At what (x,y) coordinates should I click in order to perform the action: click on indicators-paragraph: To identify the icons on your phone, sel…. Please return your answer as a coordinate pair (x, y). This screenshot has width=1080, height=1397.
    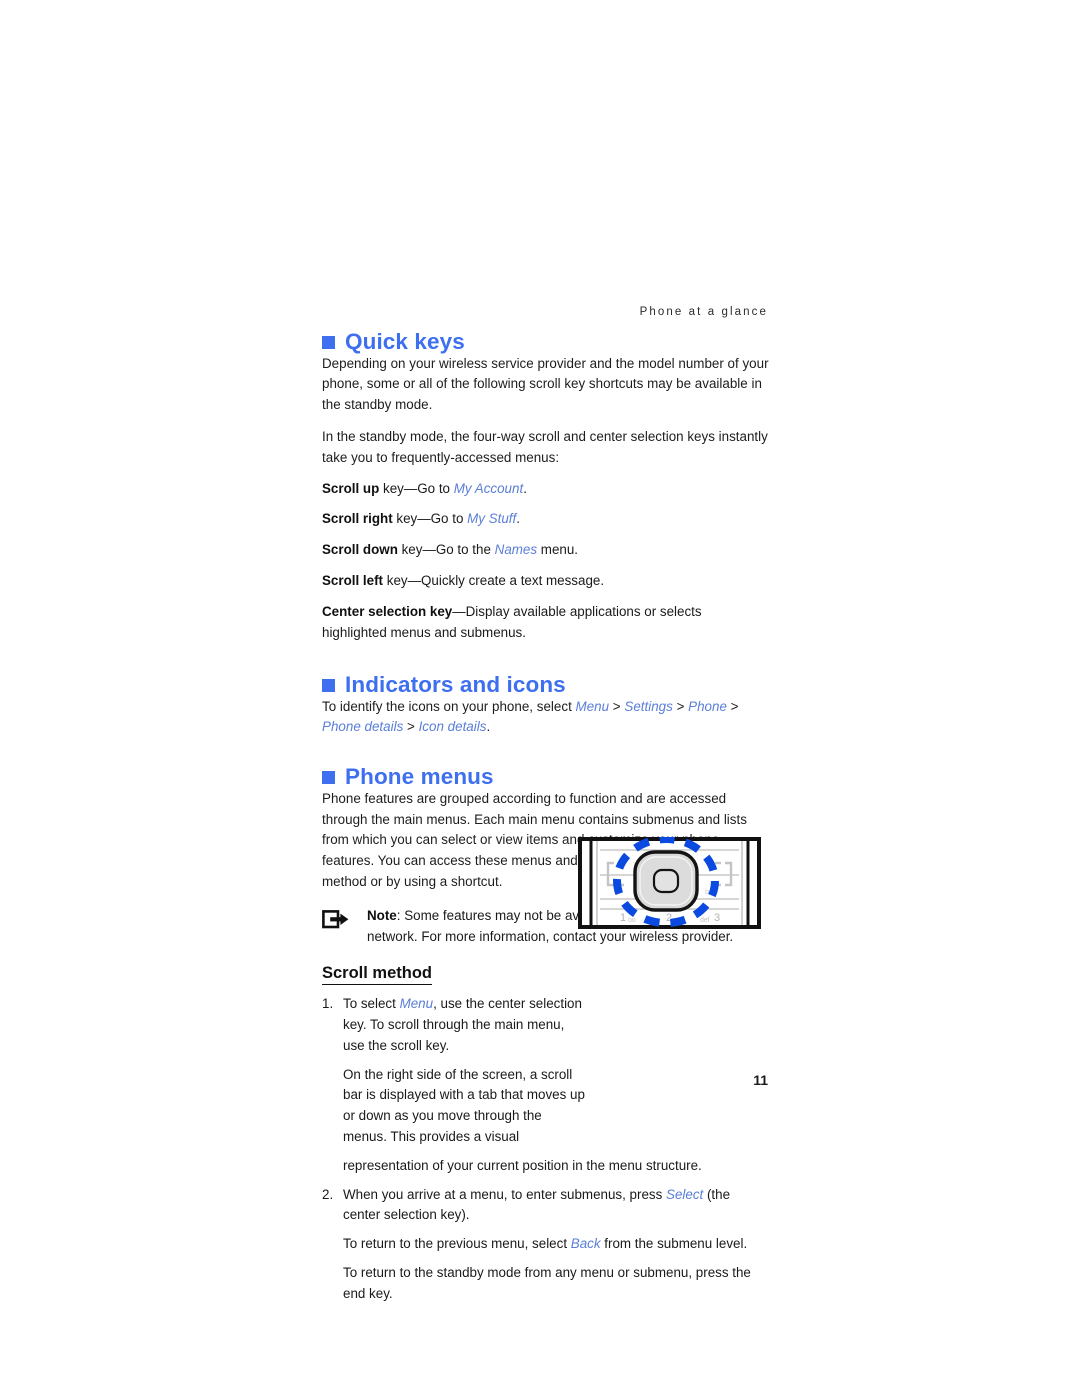
    Looking at the image, I should click on (546, 718).